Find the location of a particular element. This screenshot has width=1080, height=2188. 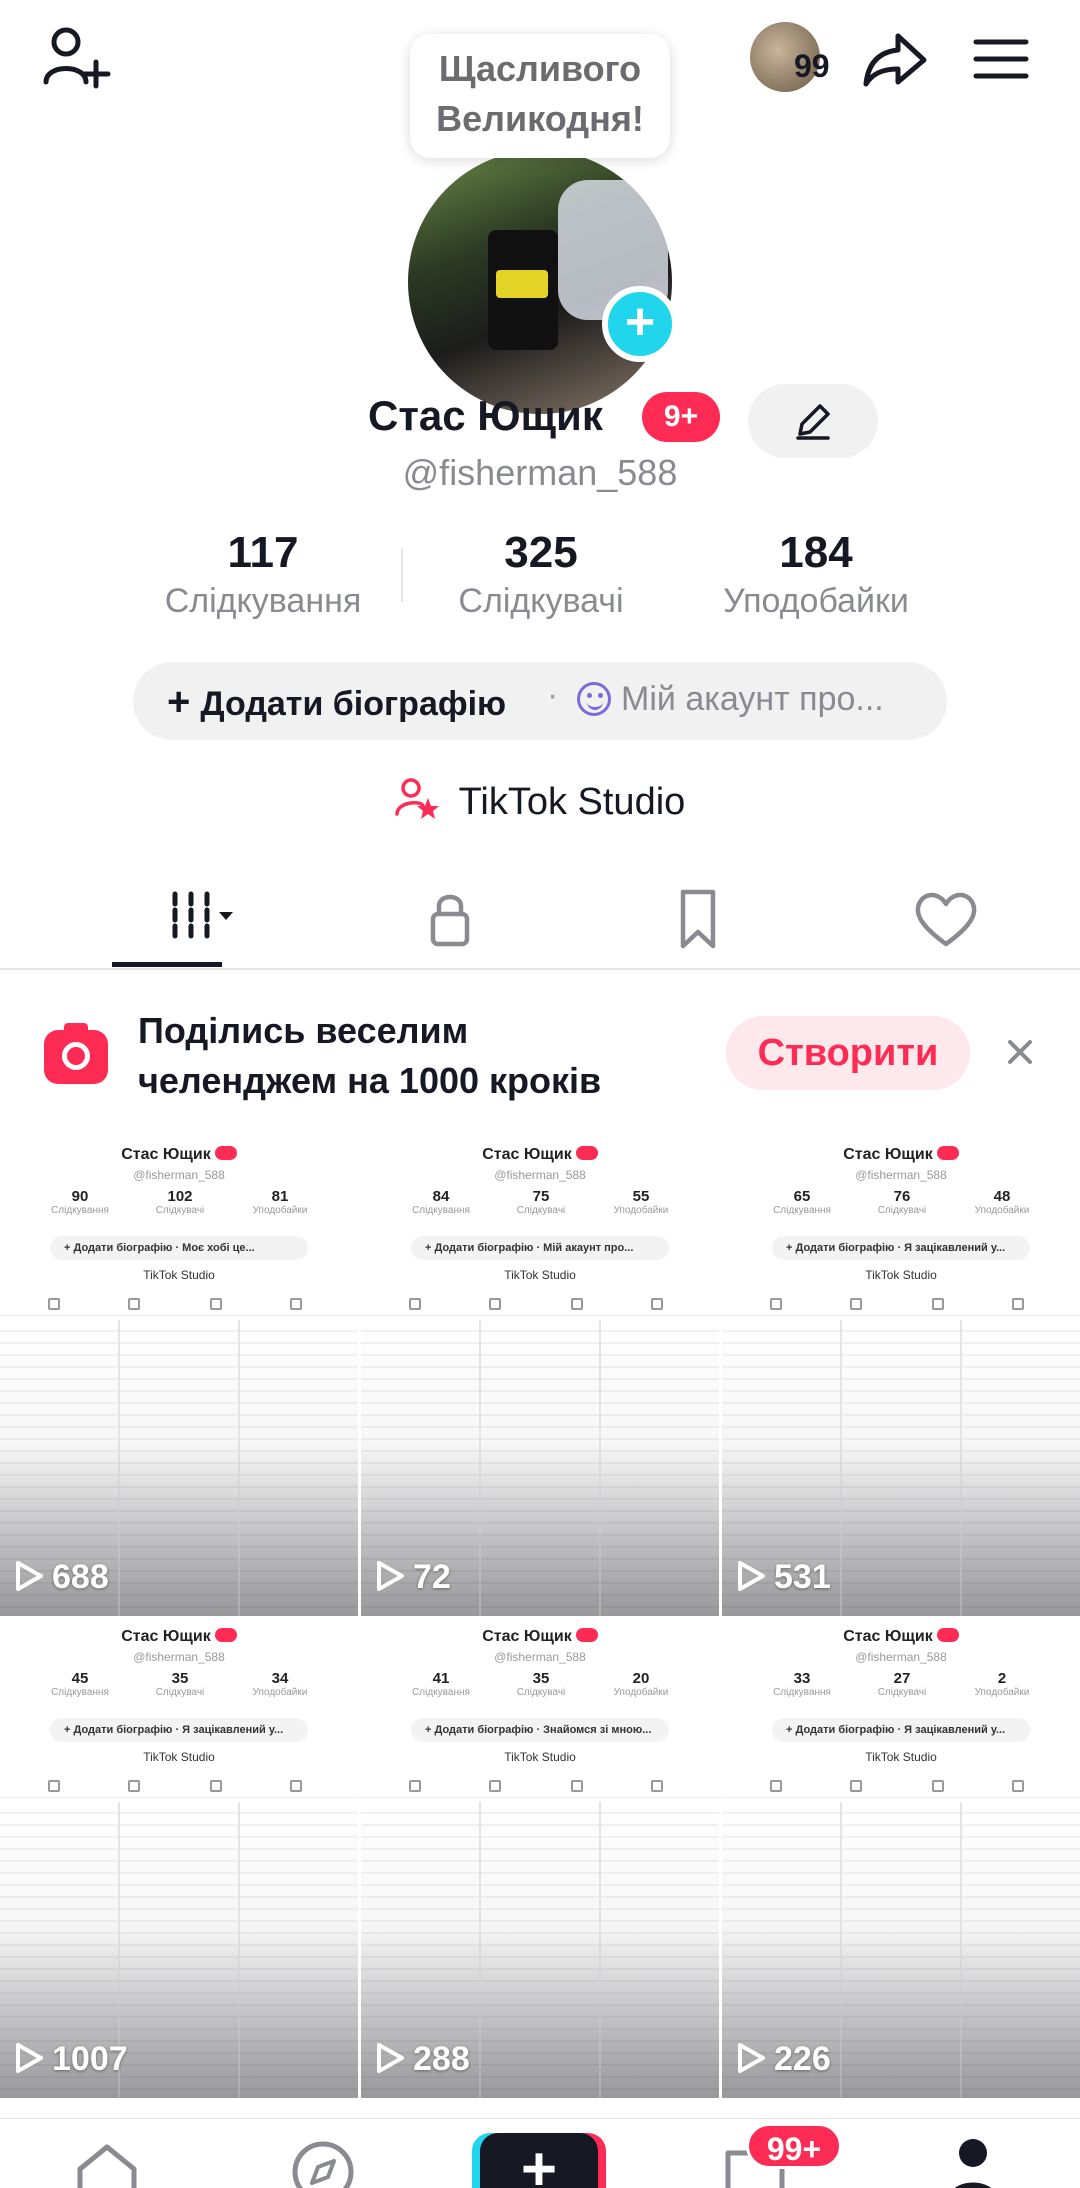

home-icon is located at coordinates (107, 2162).